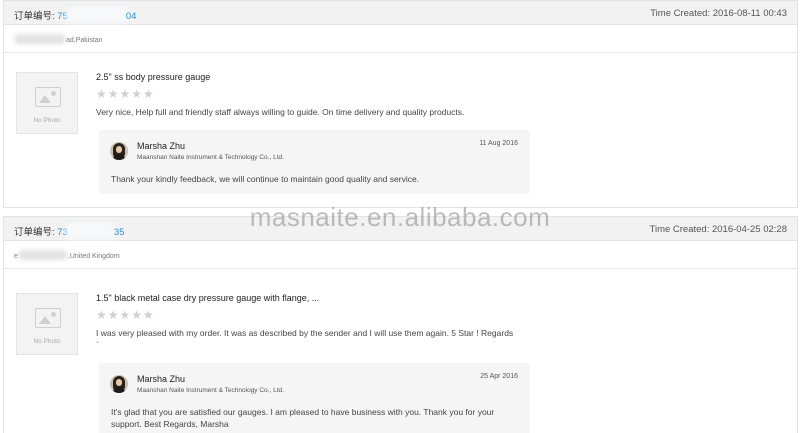  Describe the element at coordinates (400, 39) in the screenshot. I see `buyer-info: ad,Pakistan` at that location.